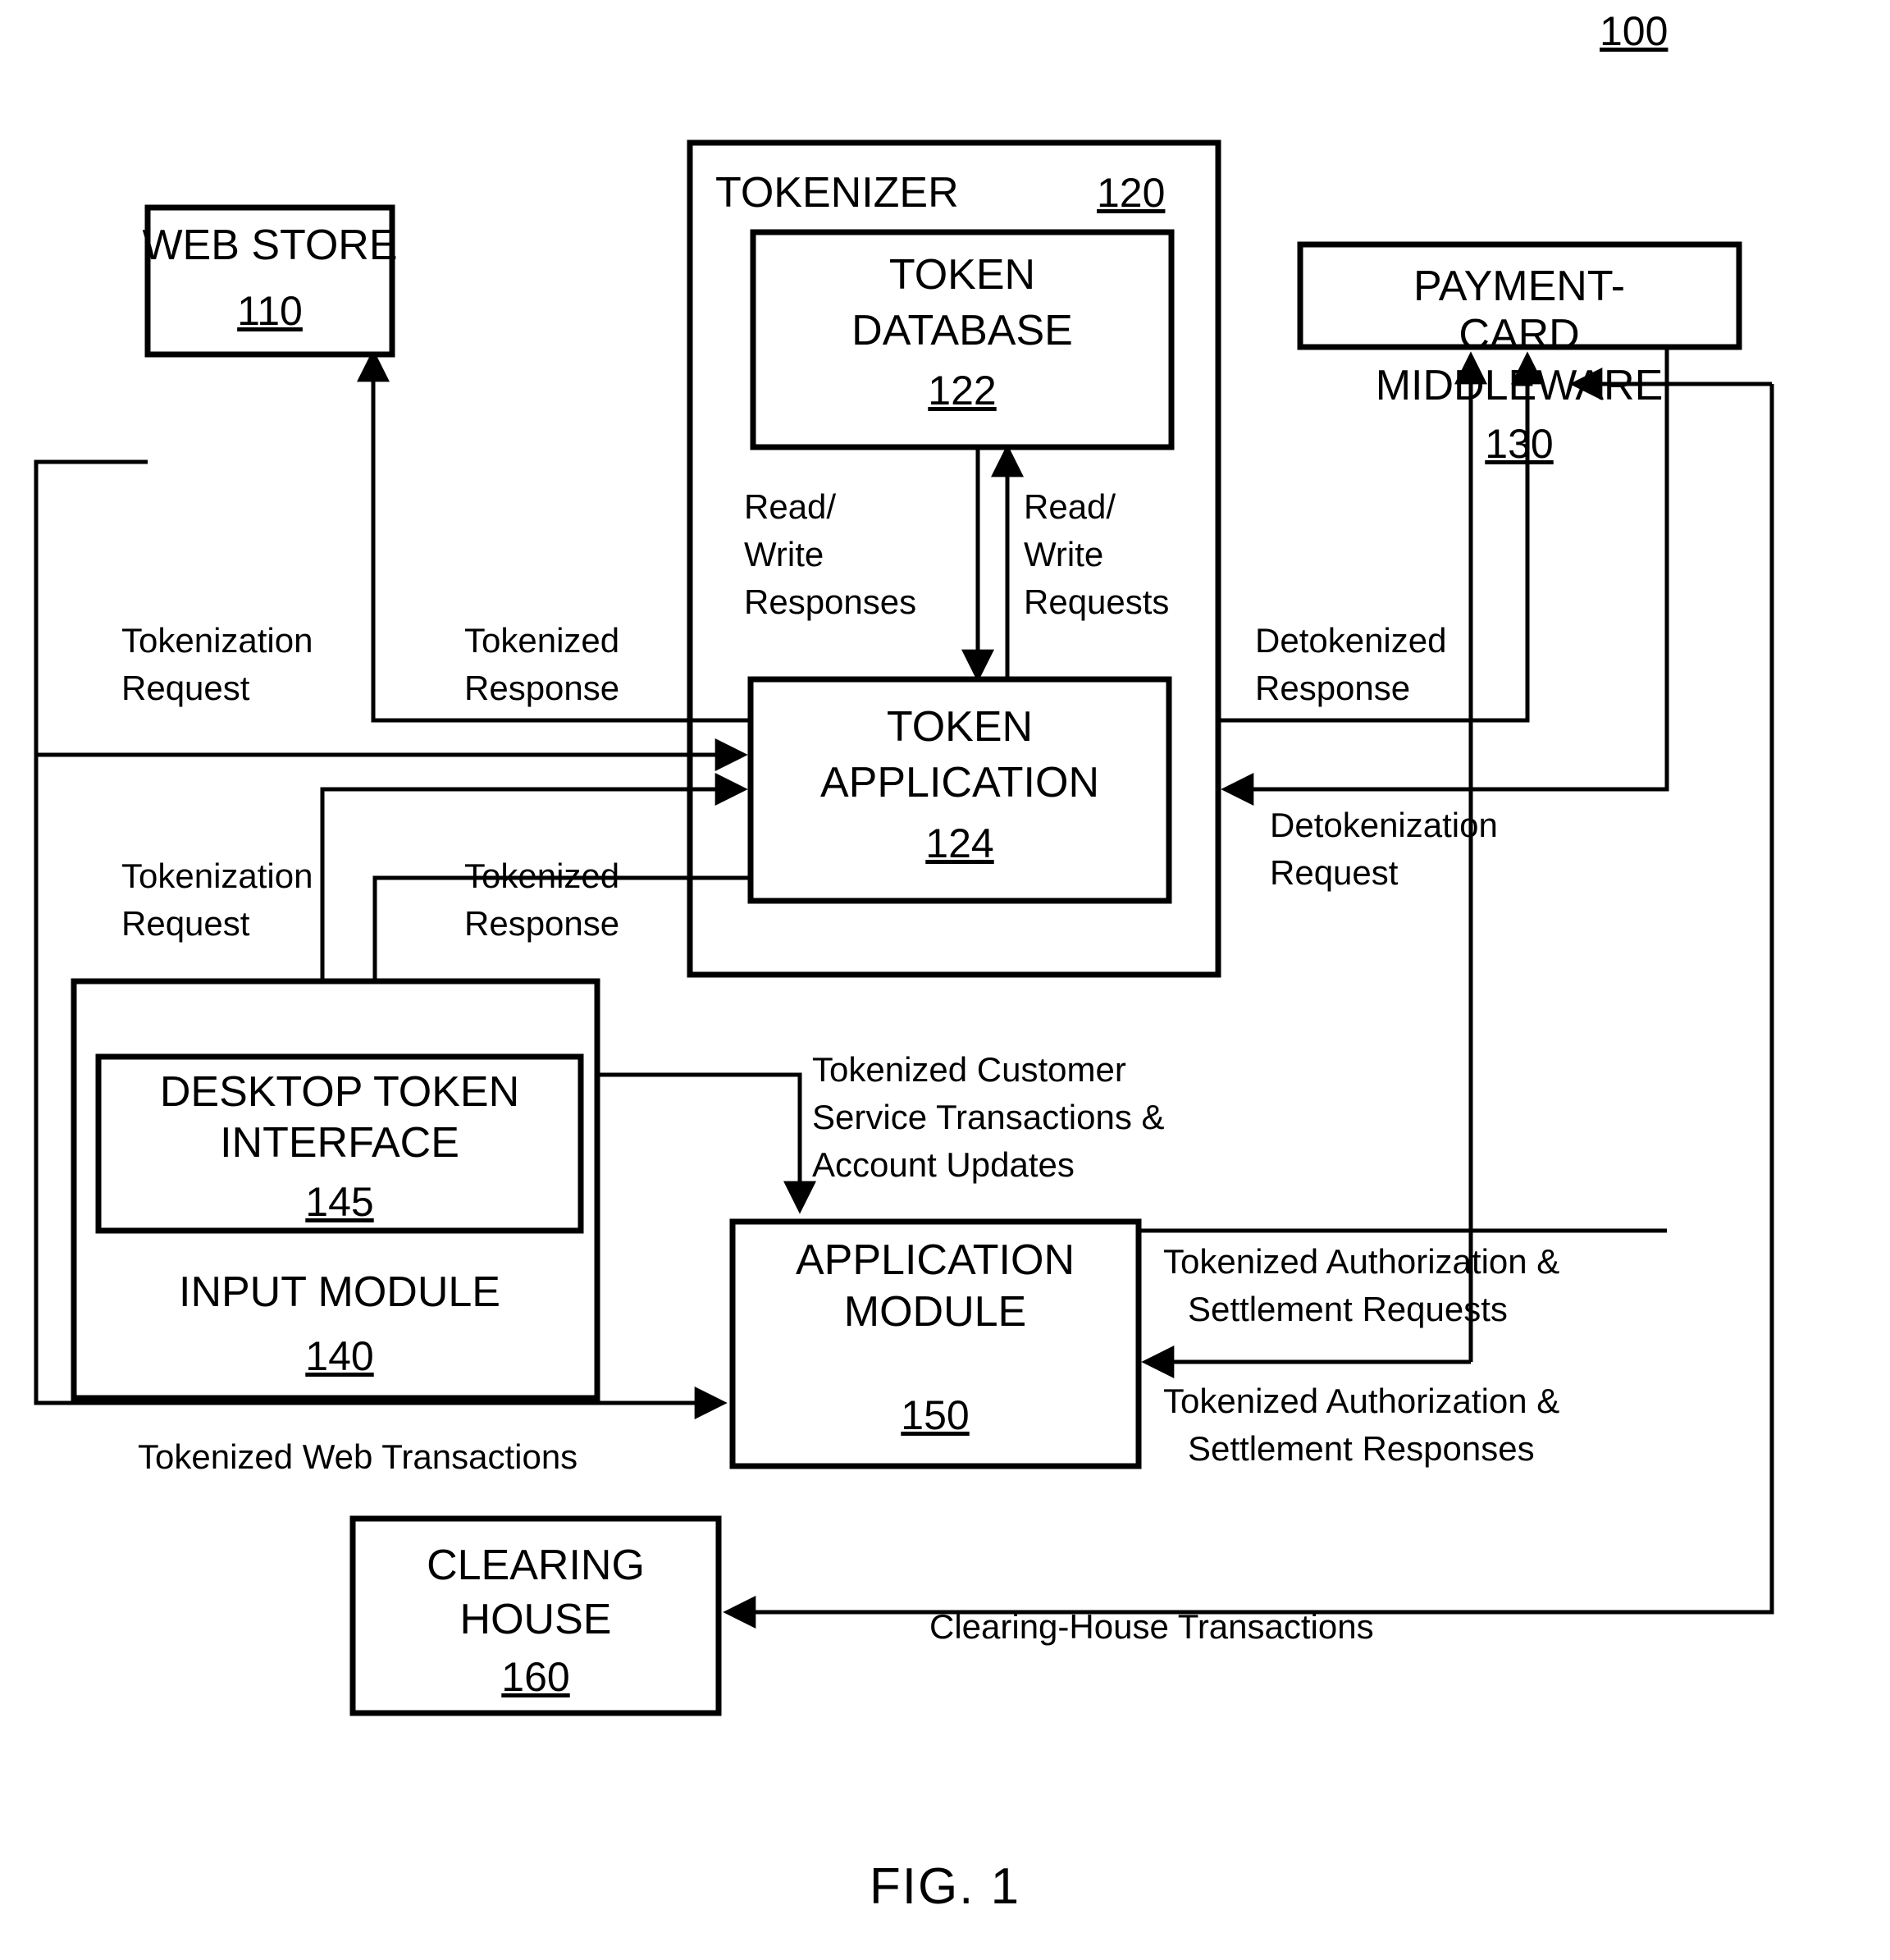 Image resolution: width=1890 pixels, height=1960 pixels. What do you see at coordinates (269, 245) in the screenshot?
I see `web-store-title: WEB STORE` at bounding box center [269, 245].